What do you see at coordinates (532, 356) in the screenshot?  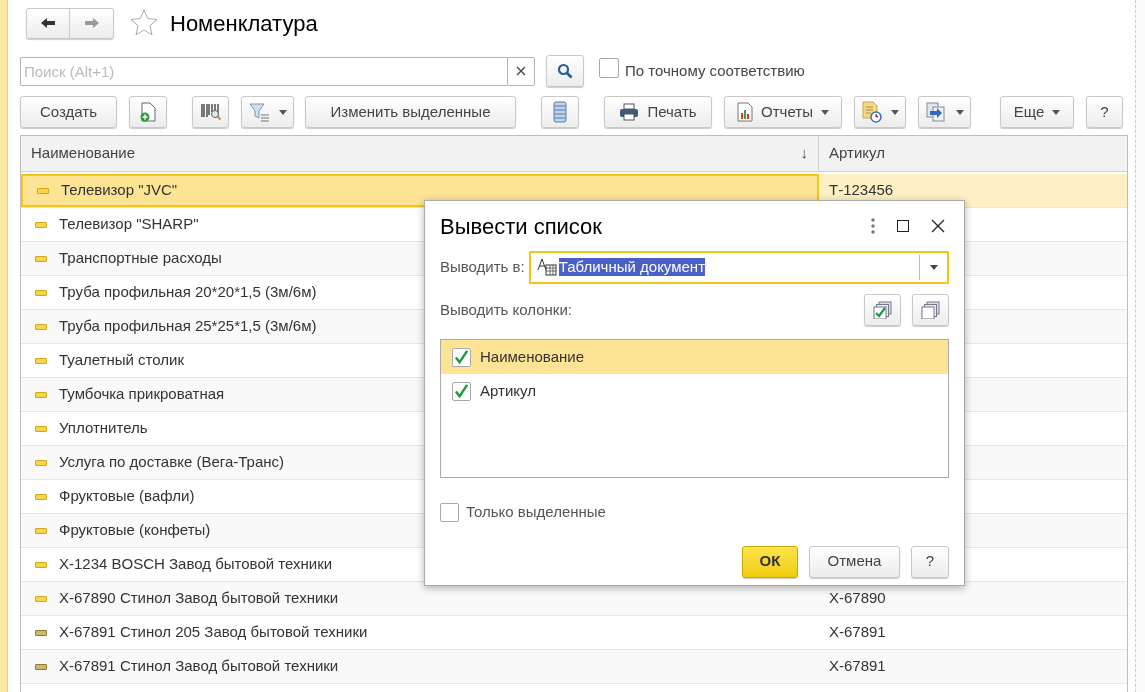 I see `column-label: Наименование` at bounding box center [532, 356].